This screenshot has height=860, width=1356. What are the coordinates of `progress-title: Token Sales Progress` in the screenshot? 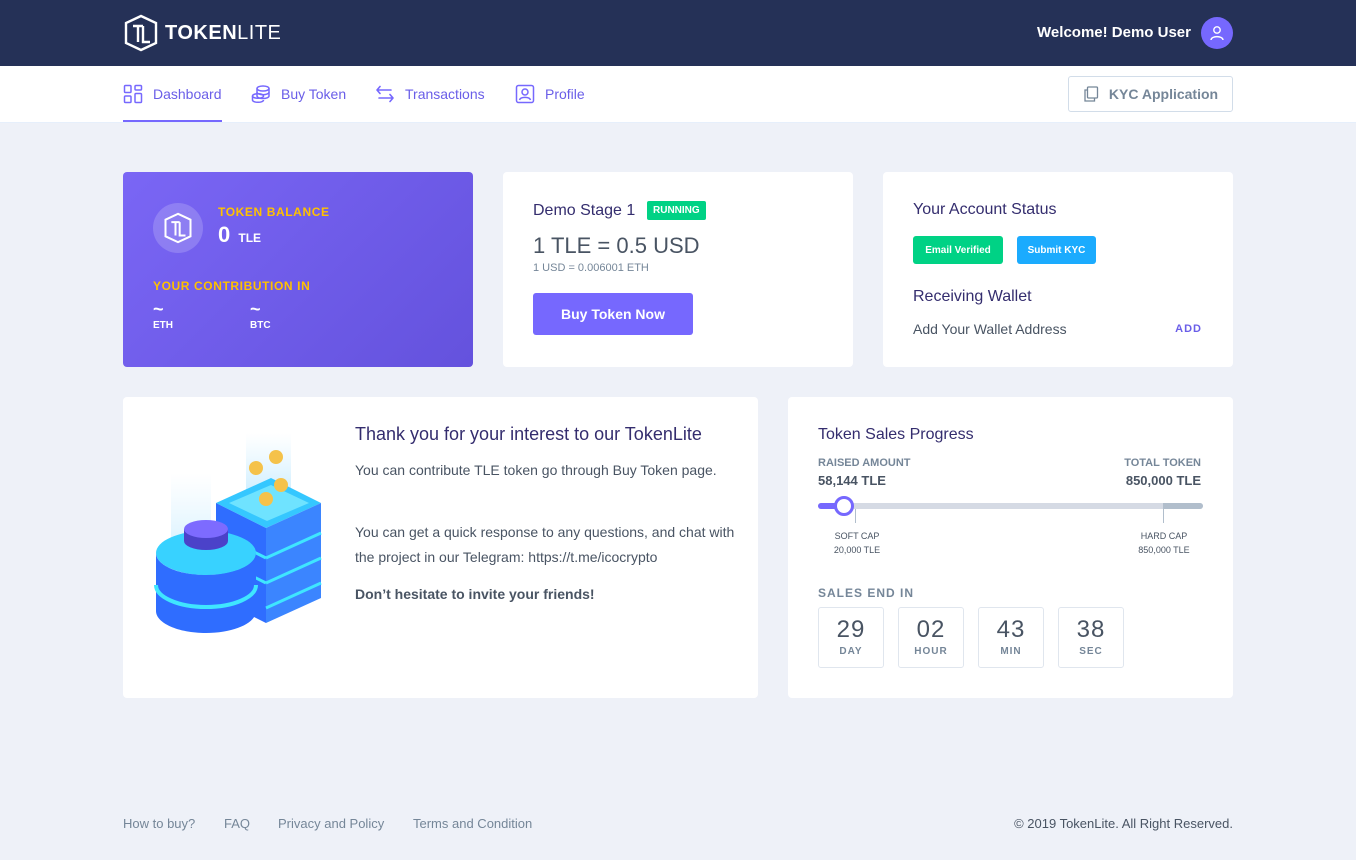 It's located at (896, 434).